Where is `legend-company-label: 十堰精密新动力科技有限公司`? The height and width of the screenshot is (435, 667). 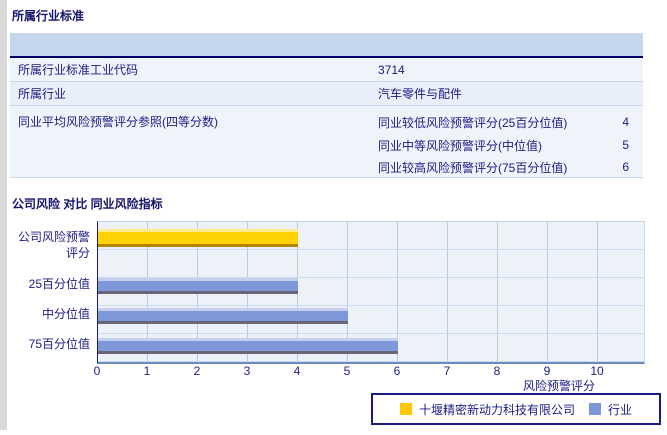 legend-company-label: 十堰精密新动力科技有限公司 is located at coordinates (496, 409).